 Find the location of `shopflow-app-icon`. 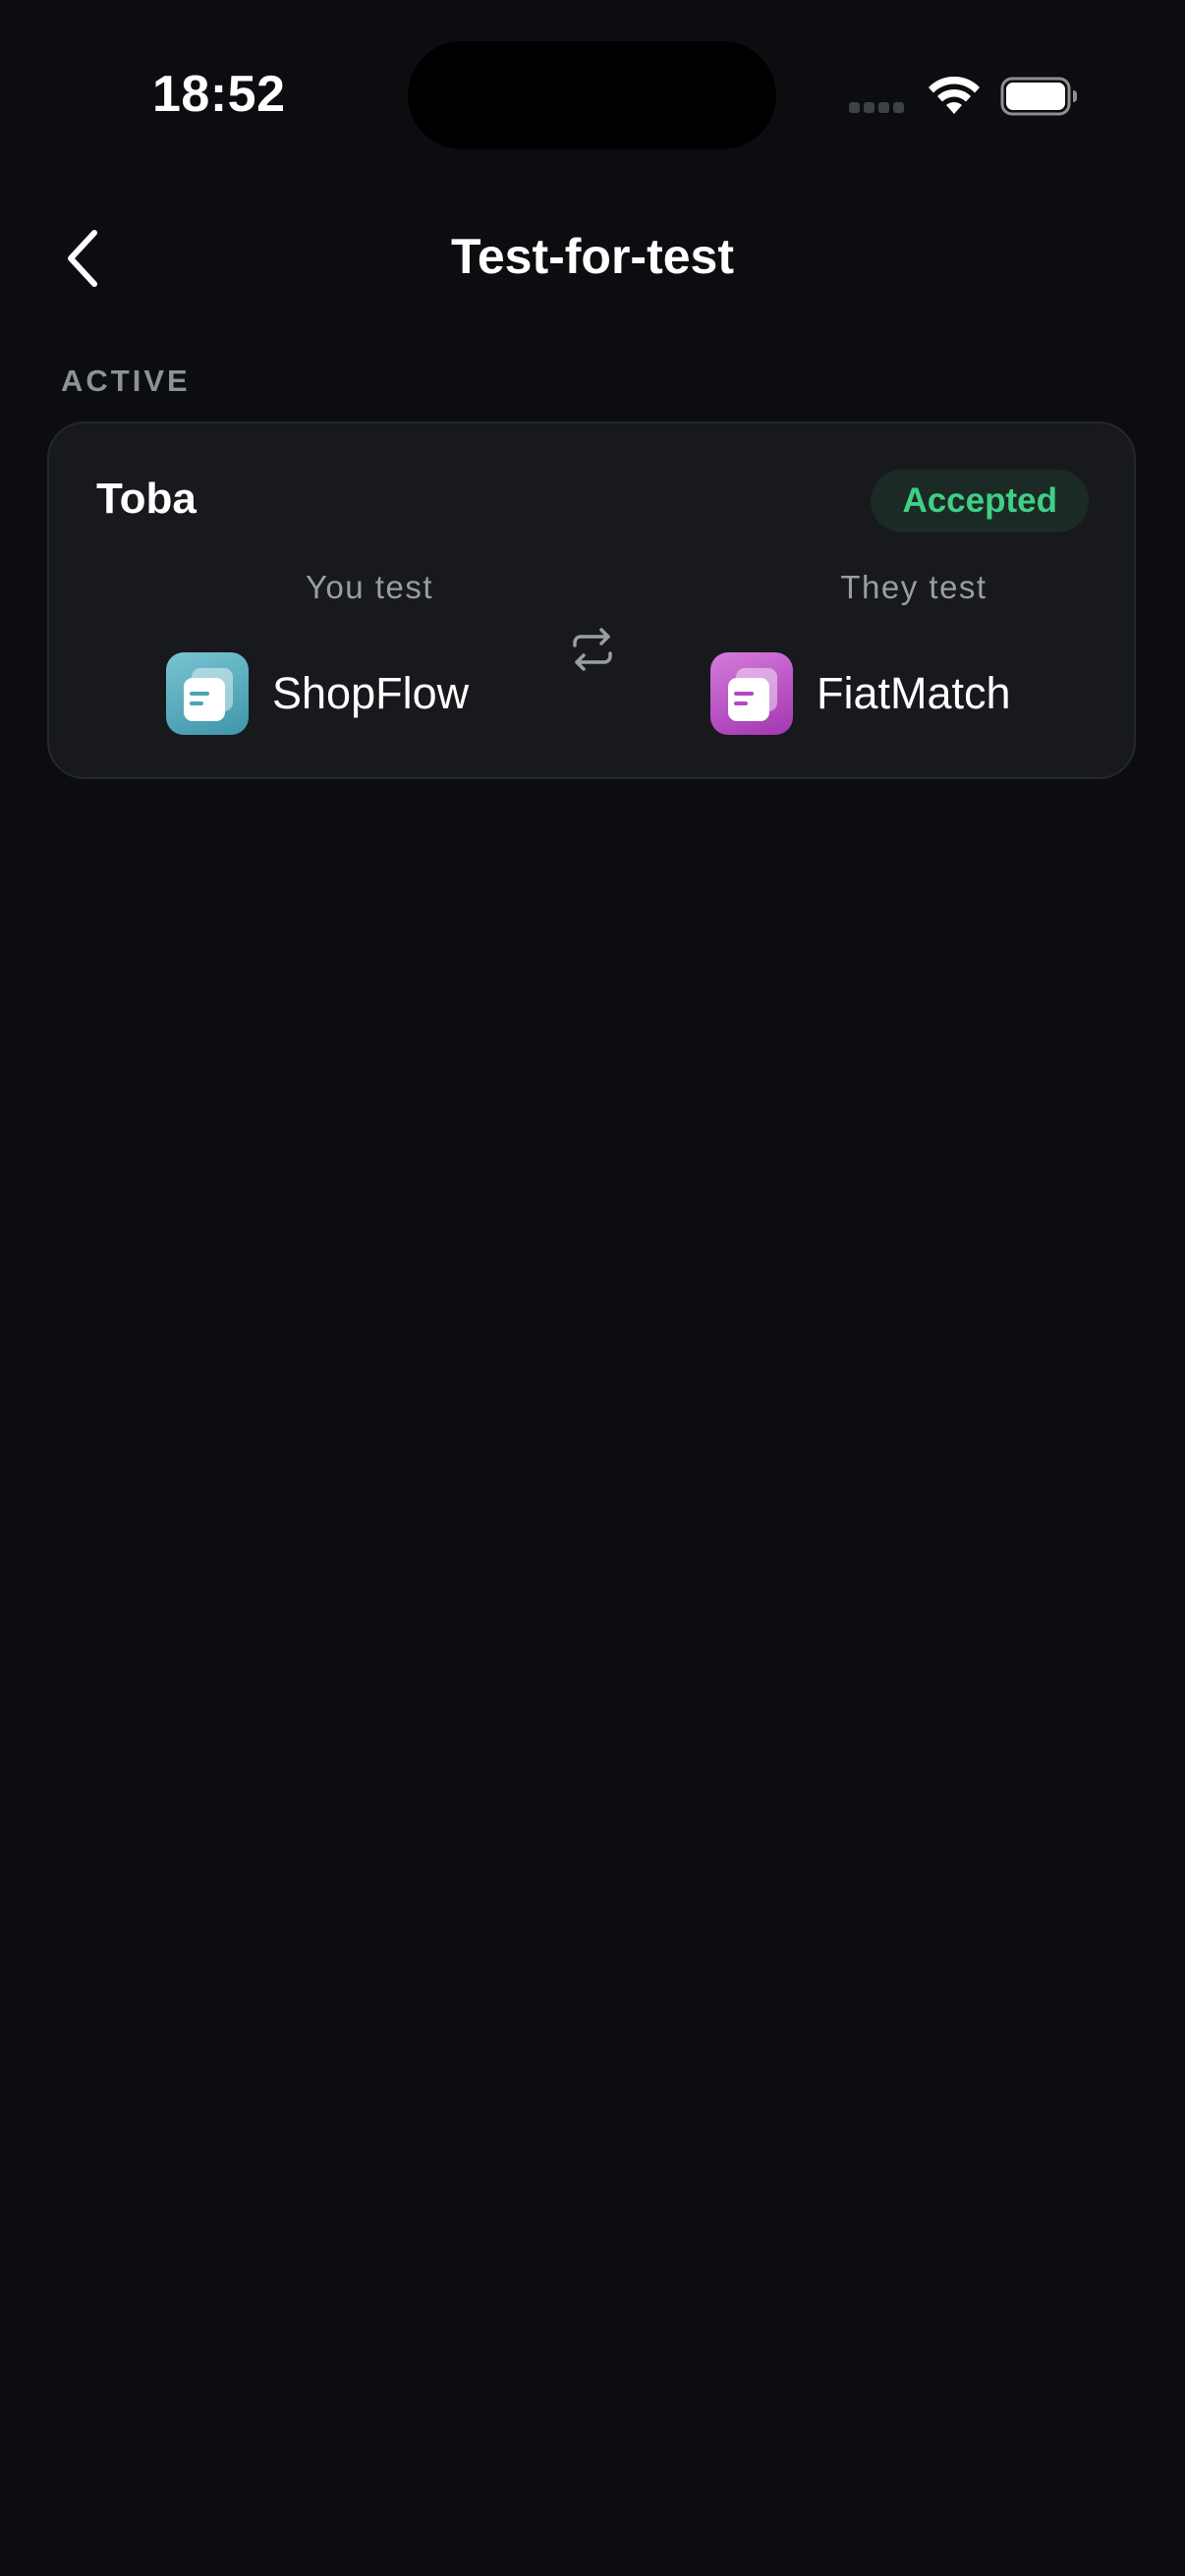

shopflow-app-icon is located at coordinates (208, 693).